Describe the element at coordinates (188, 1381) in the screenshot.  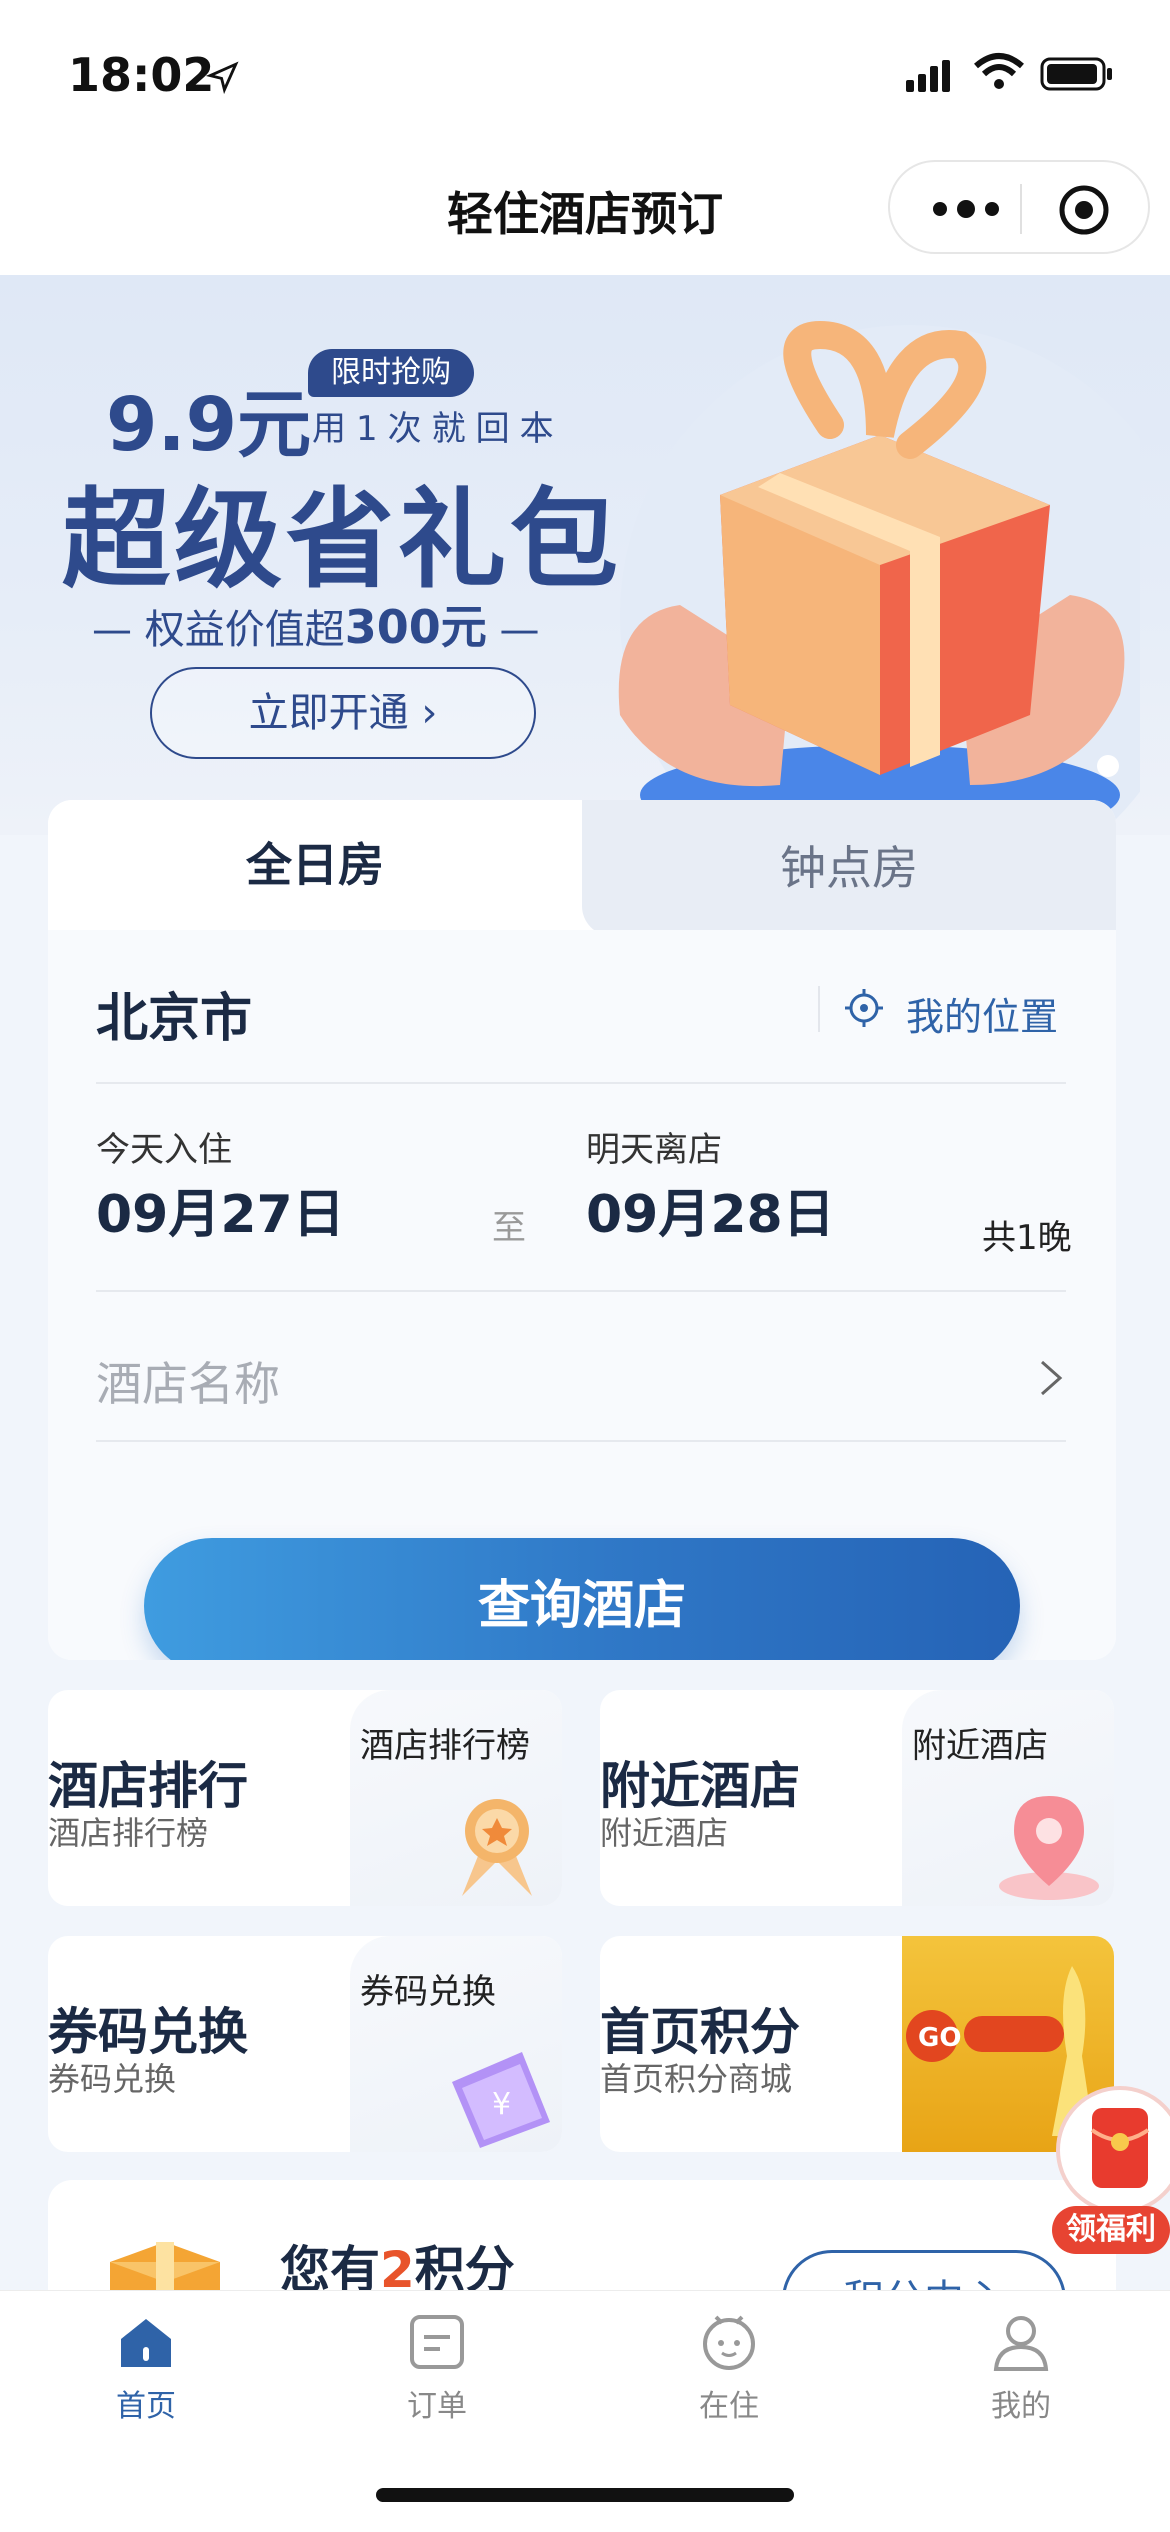
I see `hotel-name-input: 酒店名称` at that location.